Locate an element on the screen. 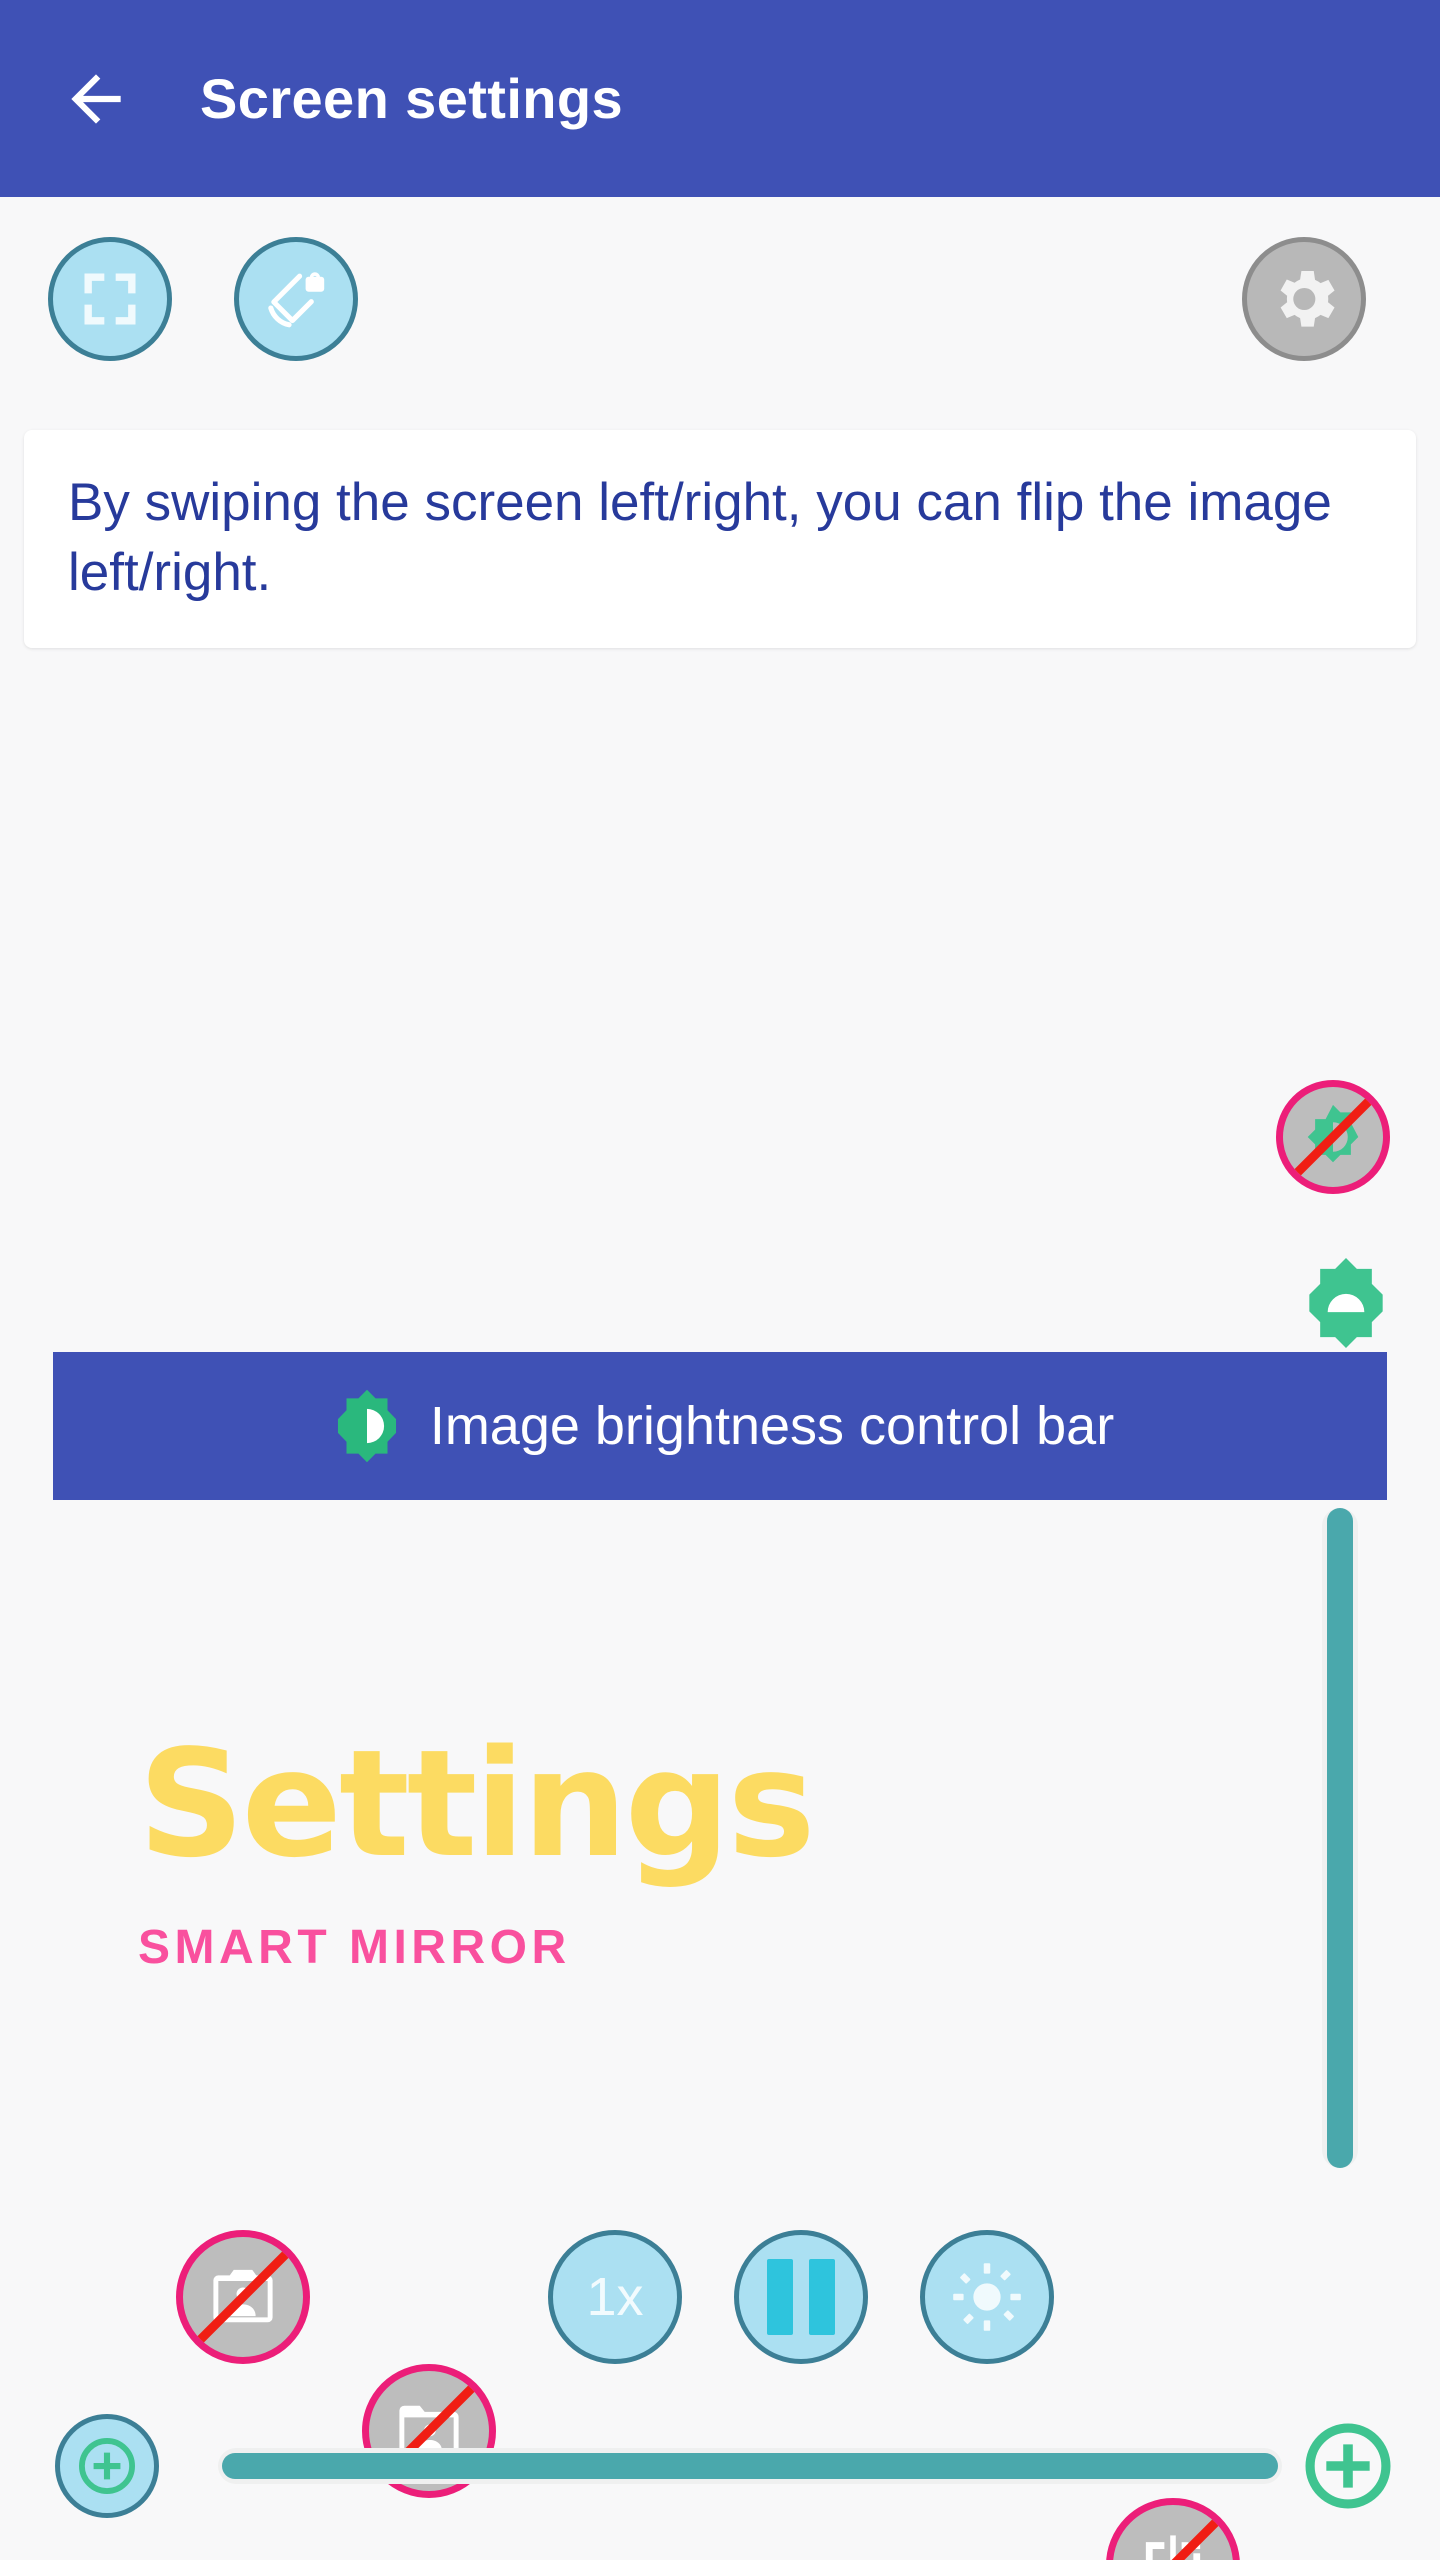 Image resolution: width=1440 pixels, height=2560 pixels. brightness-off-icon is located at coordinates (1333, 1133).